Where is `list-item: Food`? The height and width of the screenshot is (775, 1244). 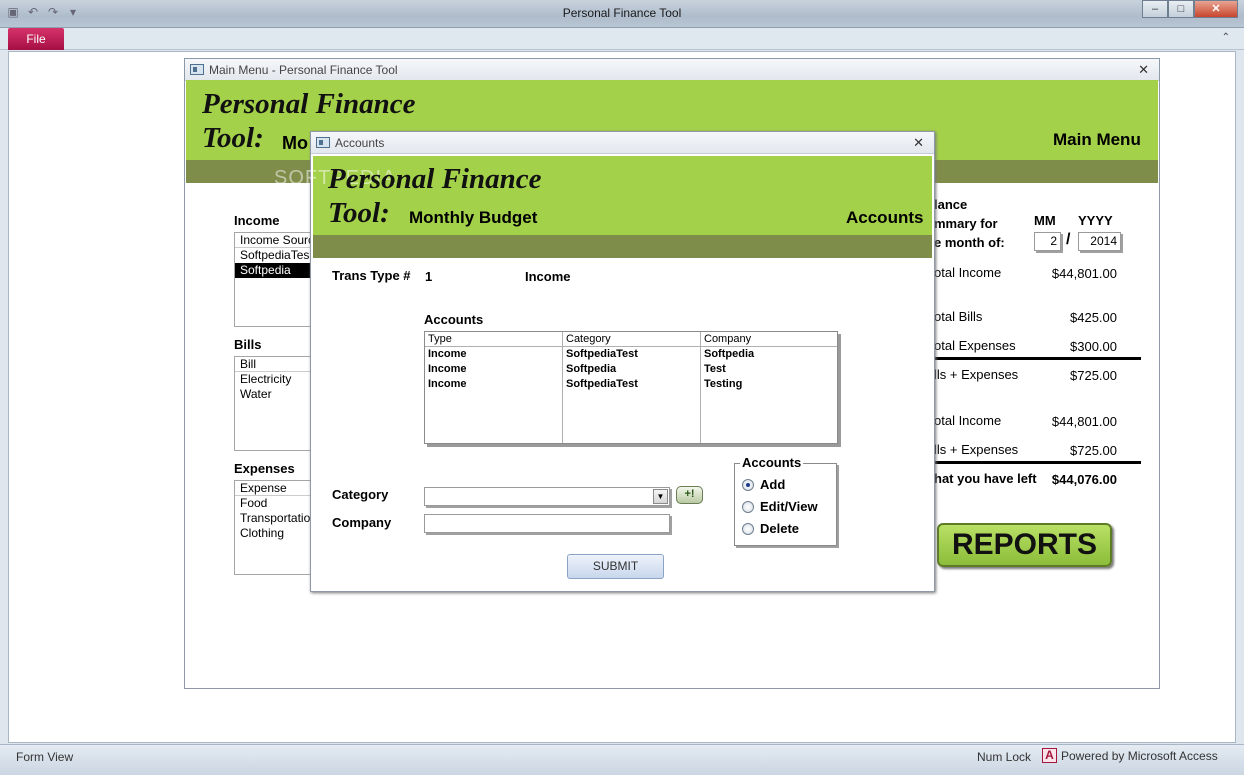 list-item: Food is located at coordinates (274, 503).